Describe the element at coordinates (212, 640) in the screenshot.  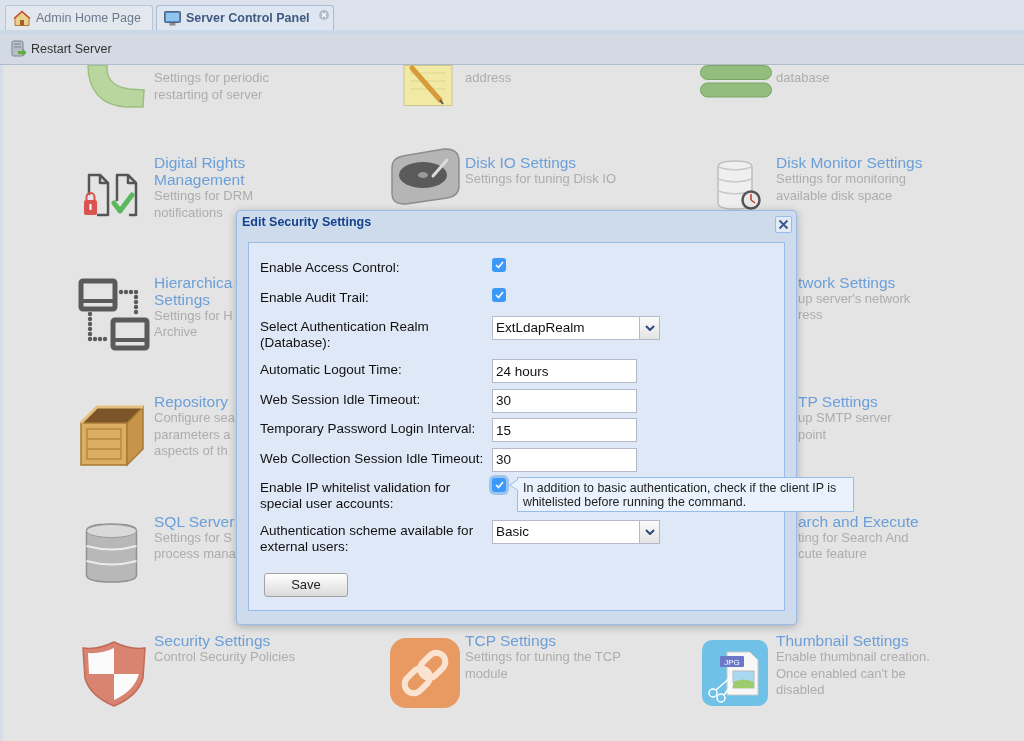
I see `settings-link: Security Settings` at that location.